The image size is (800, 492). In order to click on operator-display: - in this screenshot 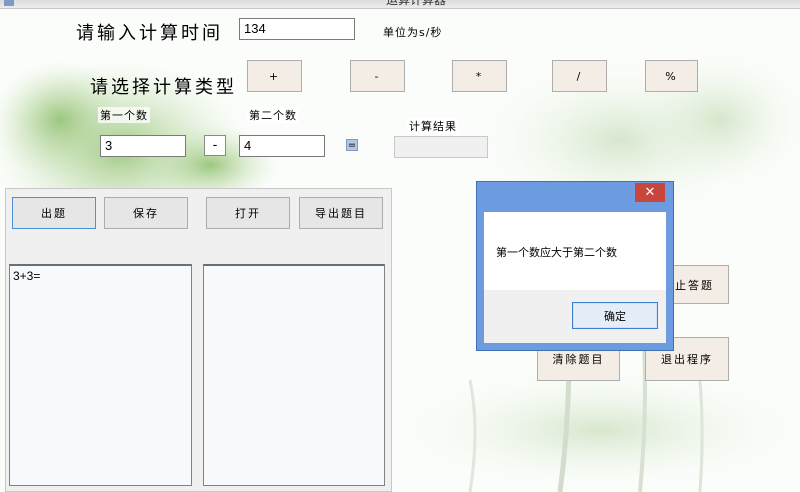, I will do `click(215, 145)`.